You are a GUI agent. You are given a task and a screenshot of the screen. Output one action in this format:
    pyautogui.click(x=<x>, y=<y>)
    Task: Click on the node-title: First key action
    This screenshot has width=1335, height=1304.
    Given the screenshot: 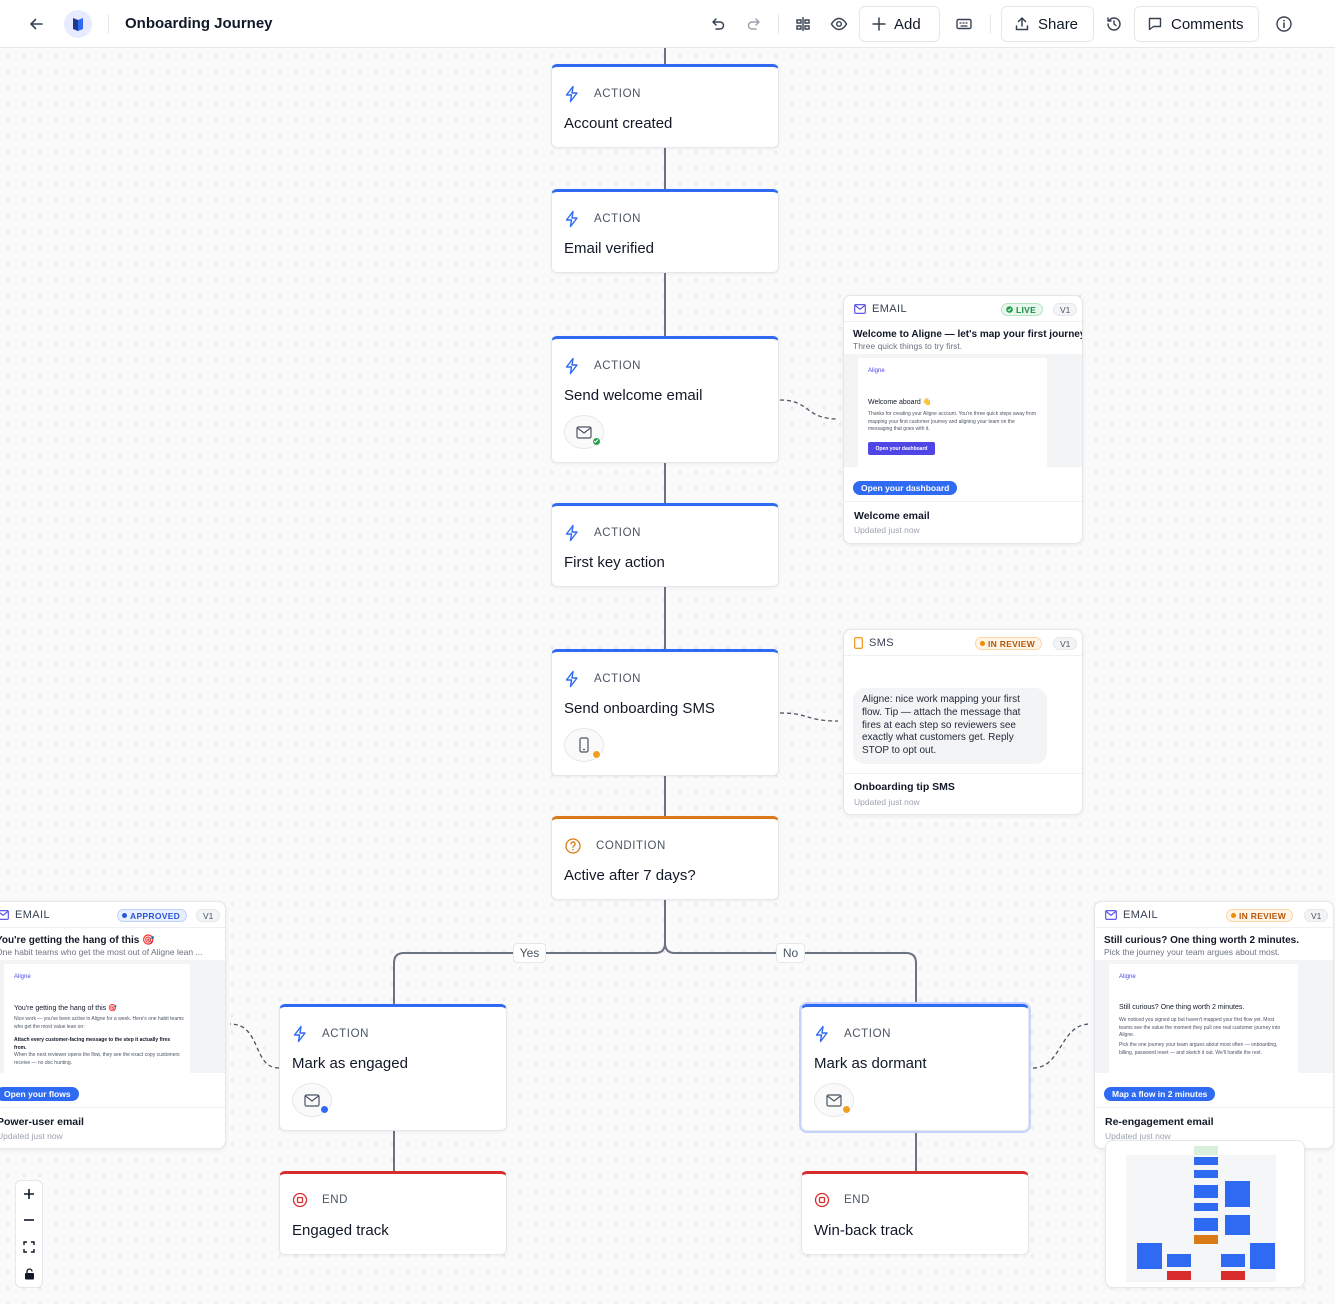 What is the action you would take?
    pyautogui.click(x=614, y=562)
    